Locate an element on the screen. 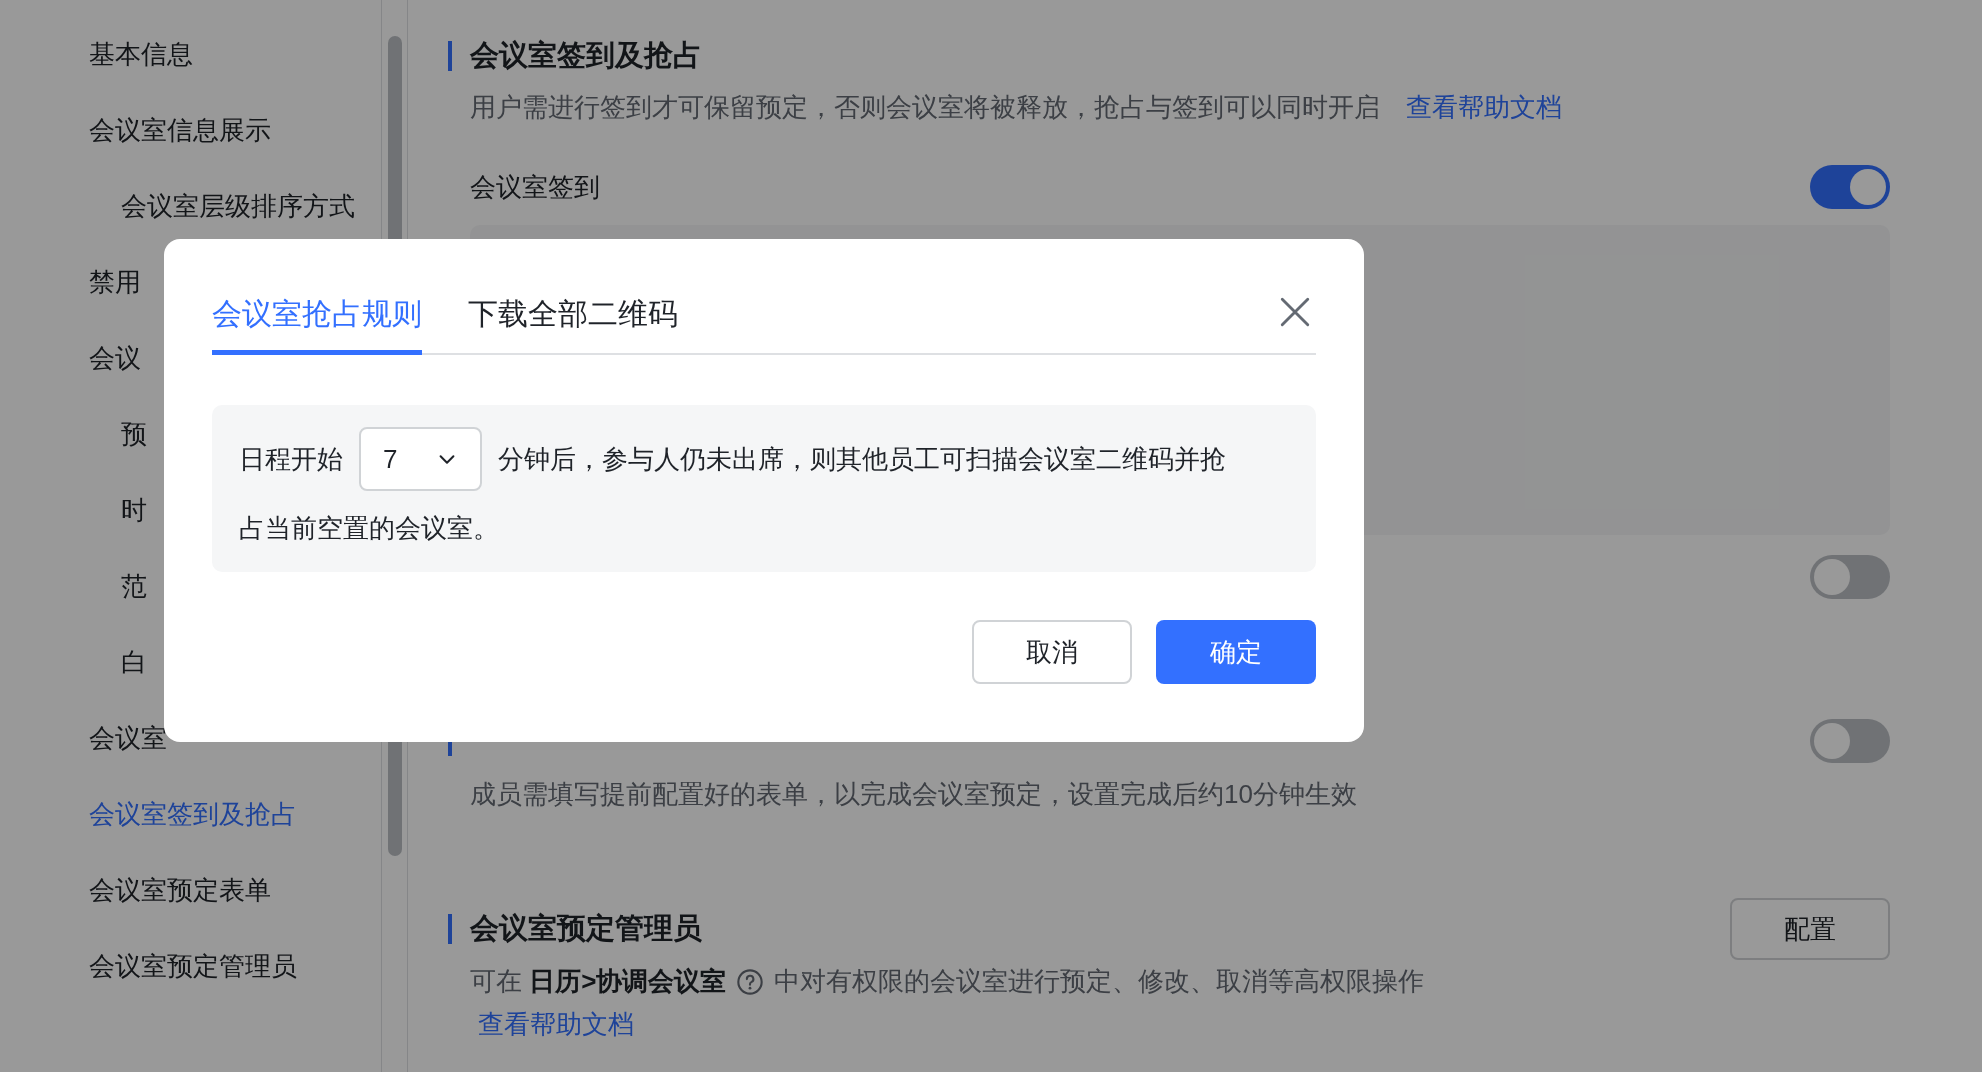 Image resolution: width=1982 pixels, height=1072 pixels. section-title: 会议室签到及抢占 is located at coordinates (586, 56).